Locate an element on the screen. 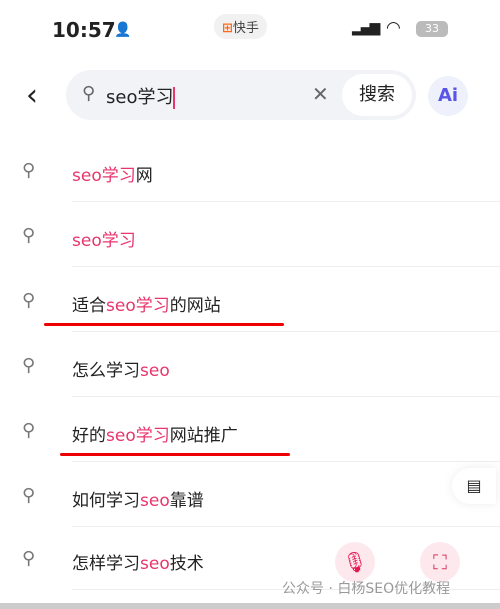 This screenshot has width=500, height=609. bottom-bar is located at coordinates (250, 606).